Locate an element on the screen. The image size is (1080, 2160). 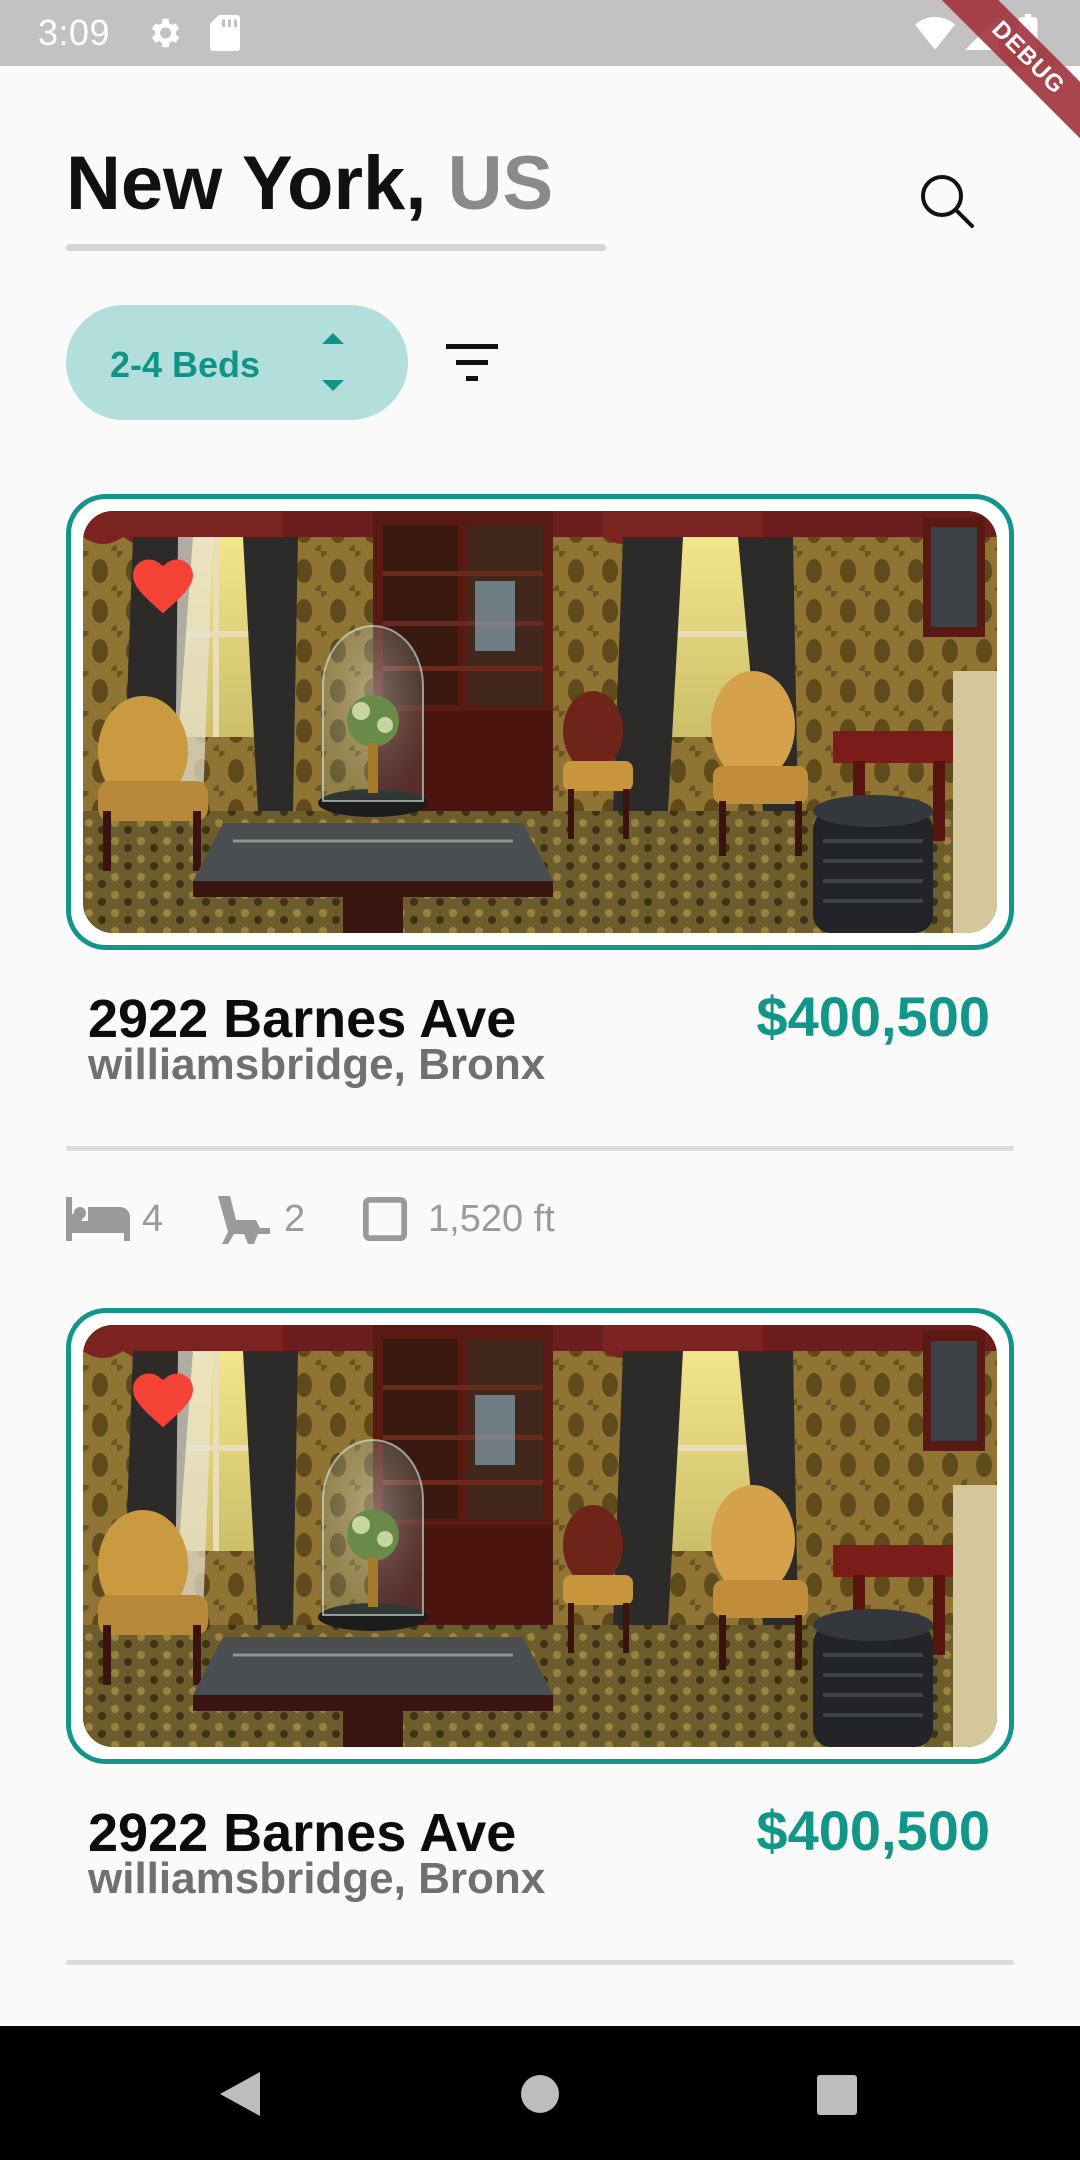
city-label: New York, is located at coordinates (246, 183).